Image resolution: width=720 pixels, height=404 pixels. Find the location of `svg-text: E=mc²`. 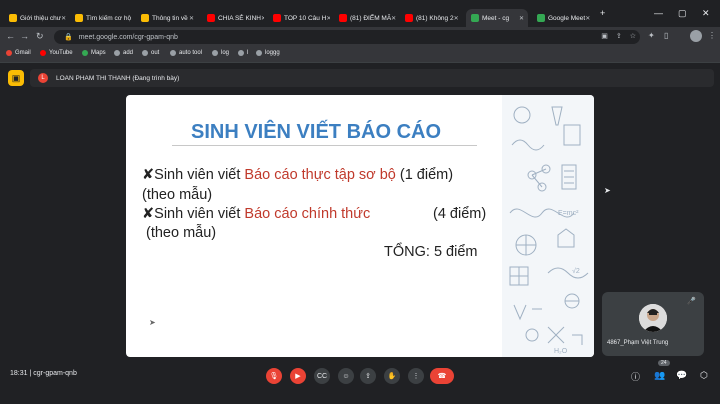

svg-text: E=mc² is located at coordinates (568, 213).